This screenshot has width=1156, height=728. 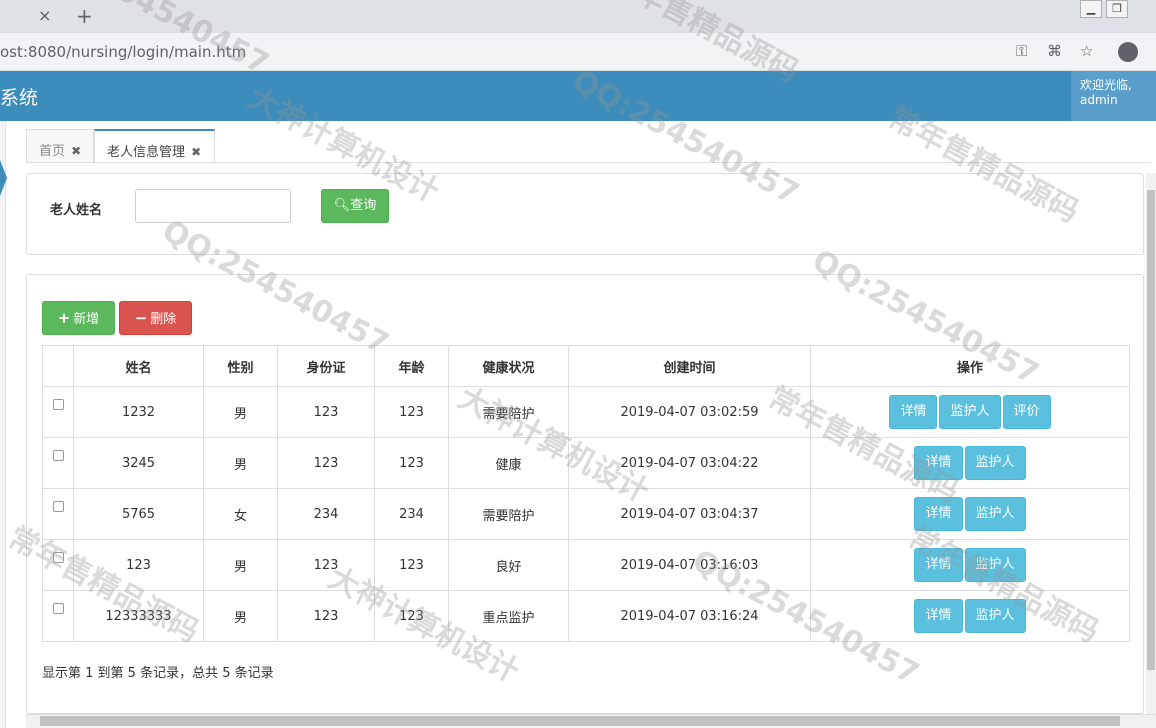 What do you see at coordinates (76, 210) in the screenshot?
I see `search-label: 老人姓名` at bounding box center [76, 210].